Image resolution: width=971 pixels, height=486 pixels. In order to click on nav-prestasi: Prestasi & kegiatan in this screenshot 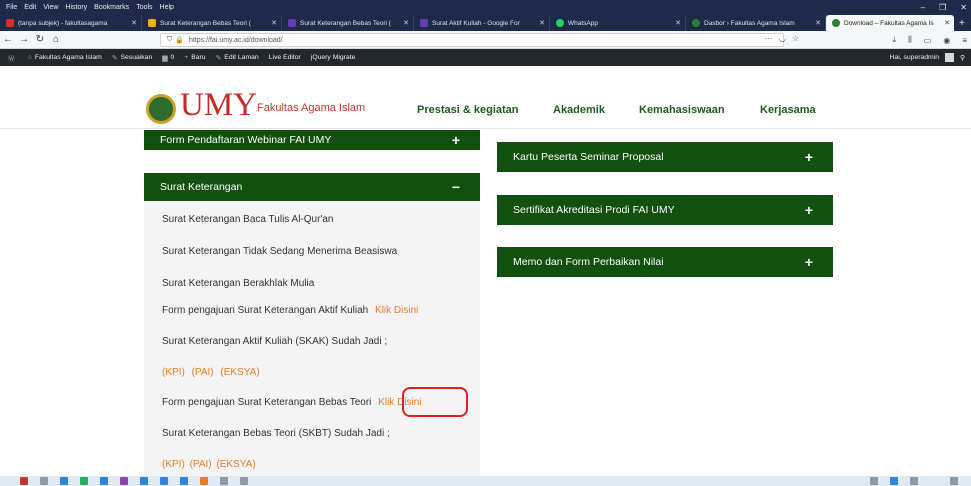, I will do `click(468, 110)`.